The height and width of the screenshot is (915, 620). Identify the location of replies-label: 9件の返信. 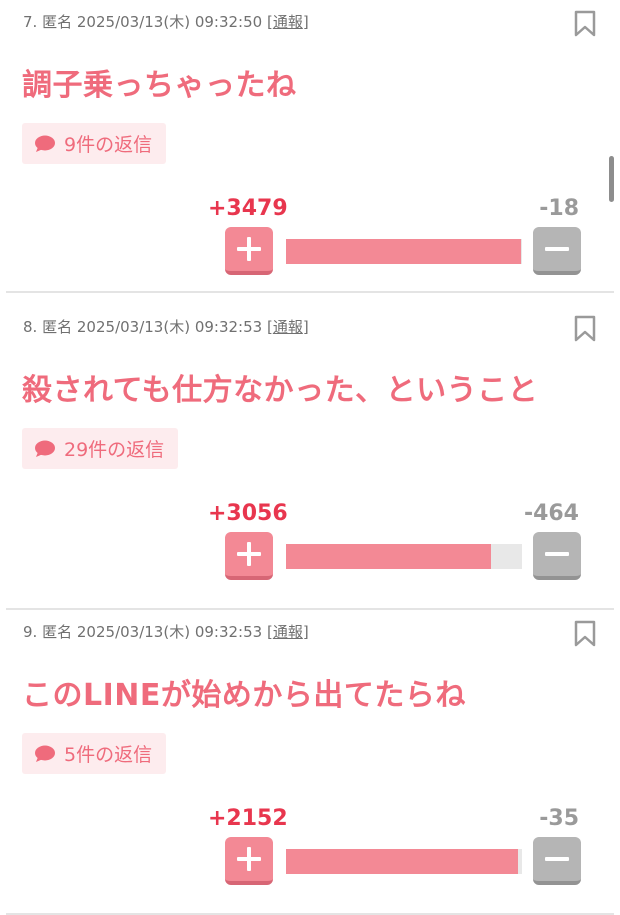
(108, 145).